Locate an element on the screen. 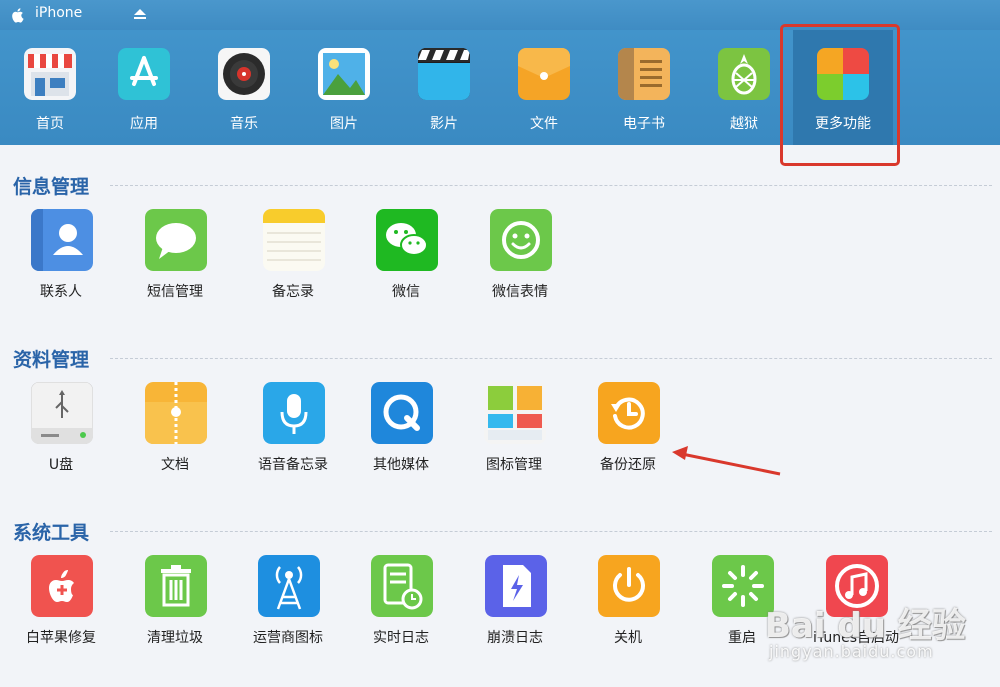 The image size is (1000, 687). item-messages: 短信管理 is located at coordinates (175, 259).